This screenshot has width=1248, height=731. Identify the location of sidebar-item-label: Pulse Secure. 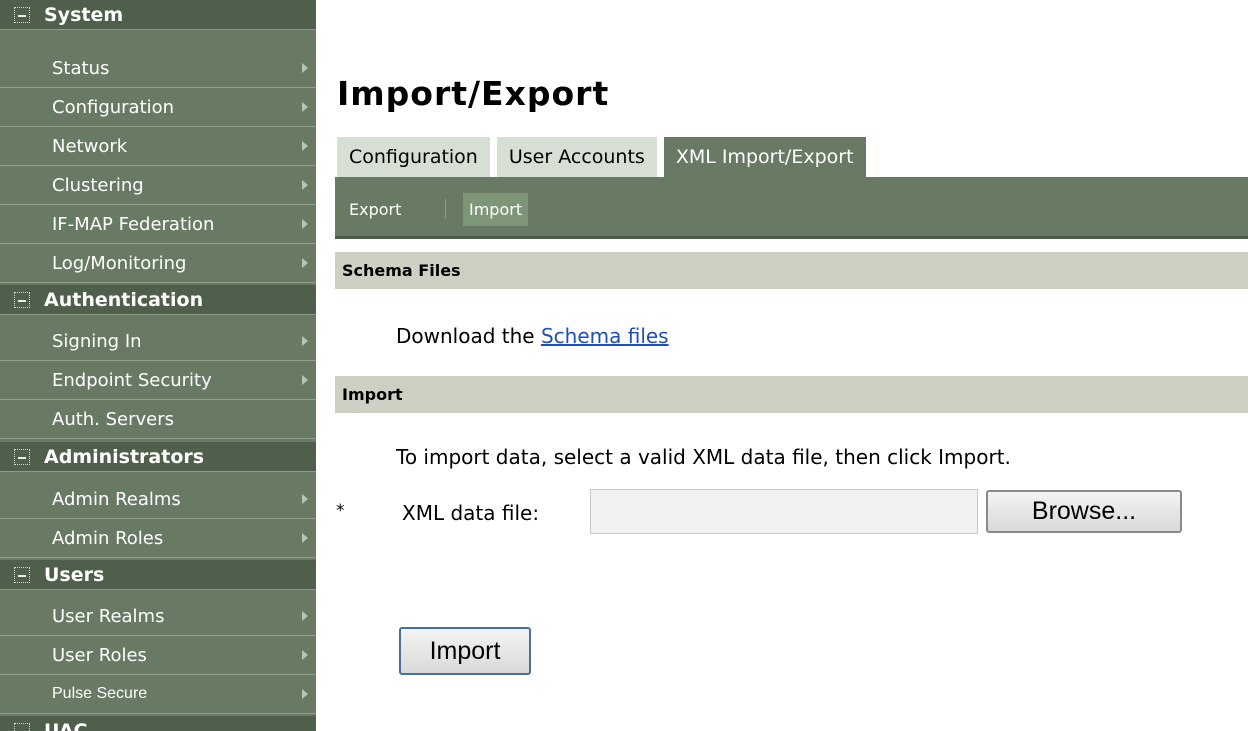
(100, 693).